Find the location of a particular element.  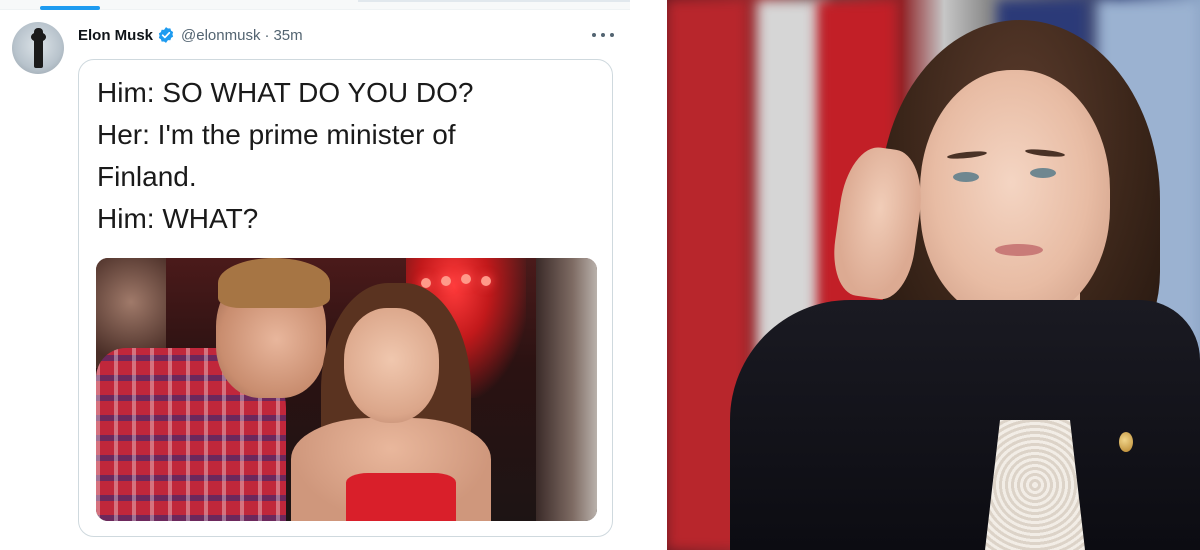

woman-red-top is located at coordinates (401, 497).